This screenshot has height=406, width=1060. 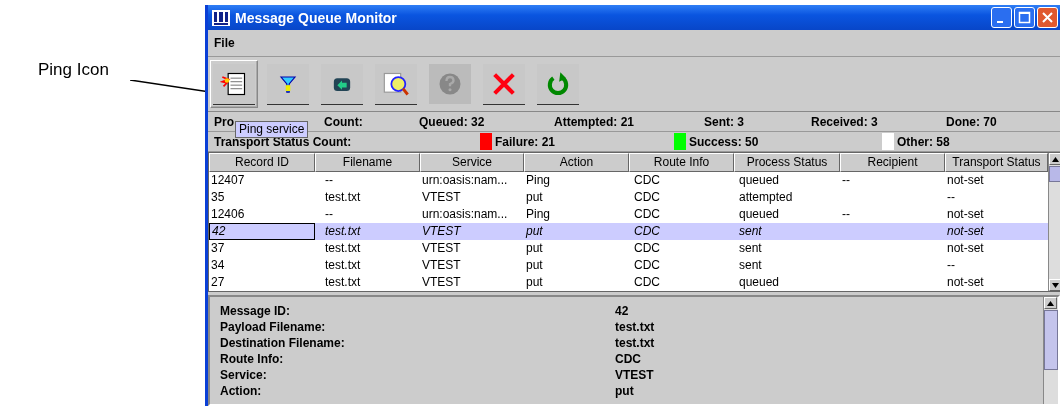 I want to click on app-icon, so click(x=221, y=17).